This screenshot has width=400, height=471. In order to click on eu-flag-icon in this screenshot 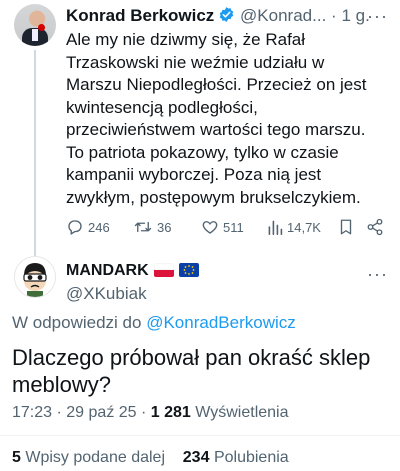, I will do `click(188, 270)`.